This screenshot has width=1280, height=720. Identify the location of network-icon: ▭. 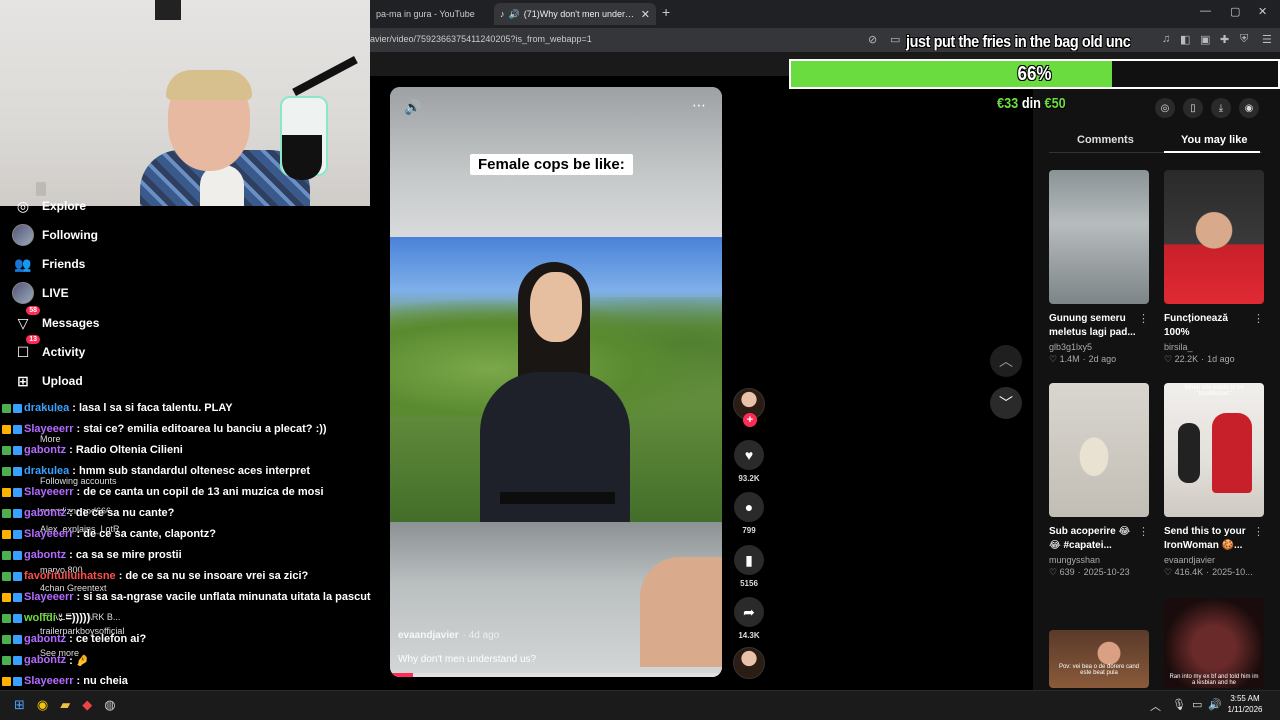
(1197, 704).